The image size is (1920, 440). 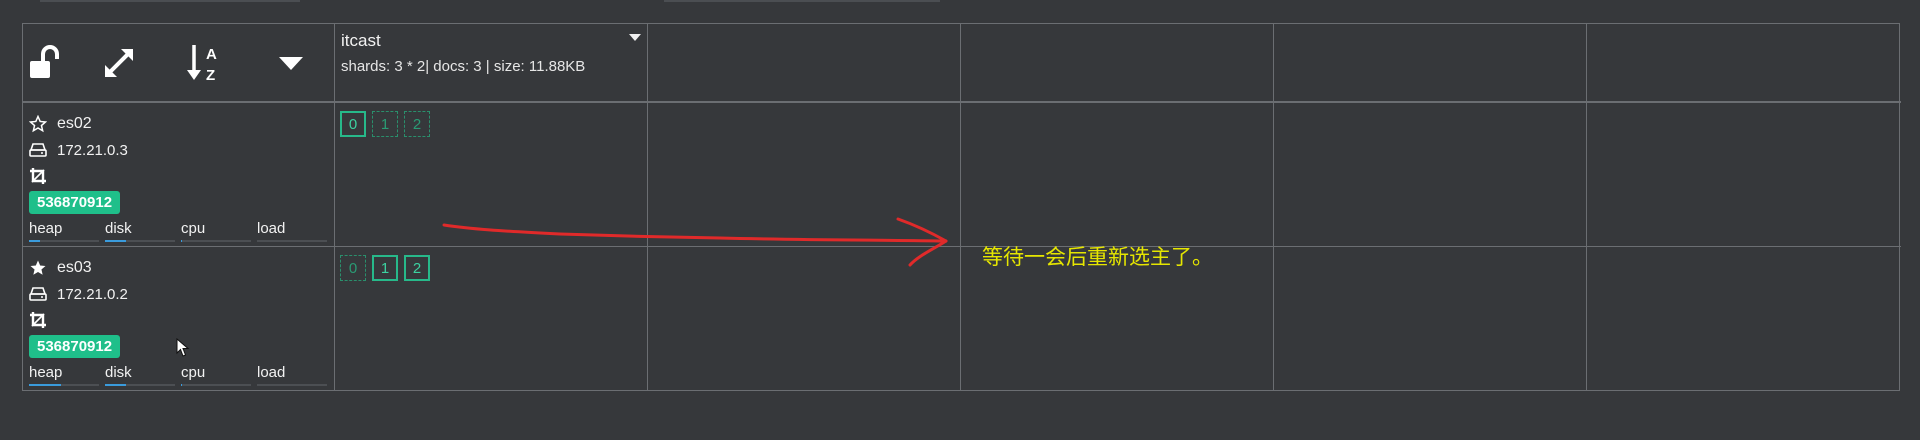 I want to click on index-stats: shards: 3 * 2| docs: 3 | size: 11.88KB, so click(x=463, y=66).